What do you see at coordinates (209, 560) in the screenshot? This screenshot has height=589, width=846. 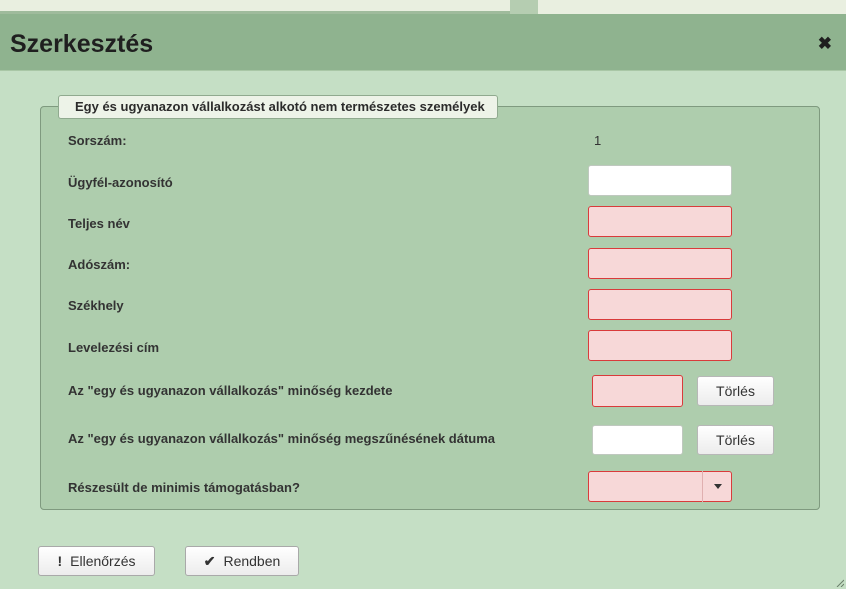 I see `checkmark-icon: ✔` at bounding box center [209, 560].